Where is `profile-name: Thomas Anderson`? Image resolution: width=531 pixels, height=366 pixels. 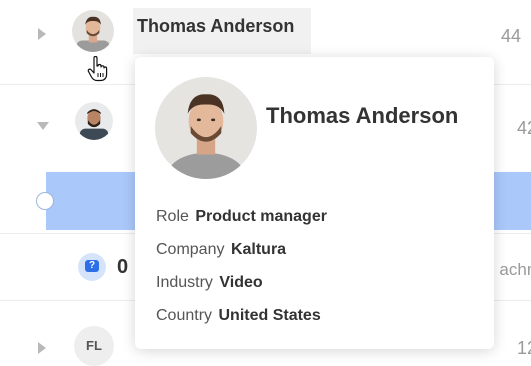
profile-name: Thomas Anderson is located at coordinates (362, 115).